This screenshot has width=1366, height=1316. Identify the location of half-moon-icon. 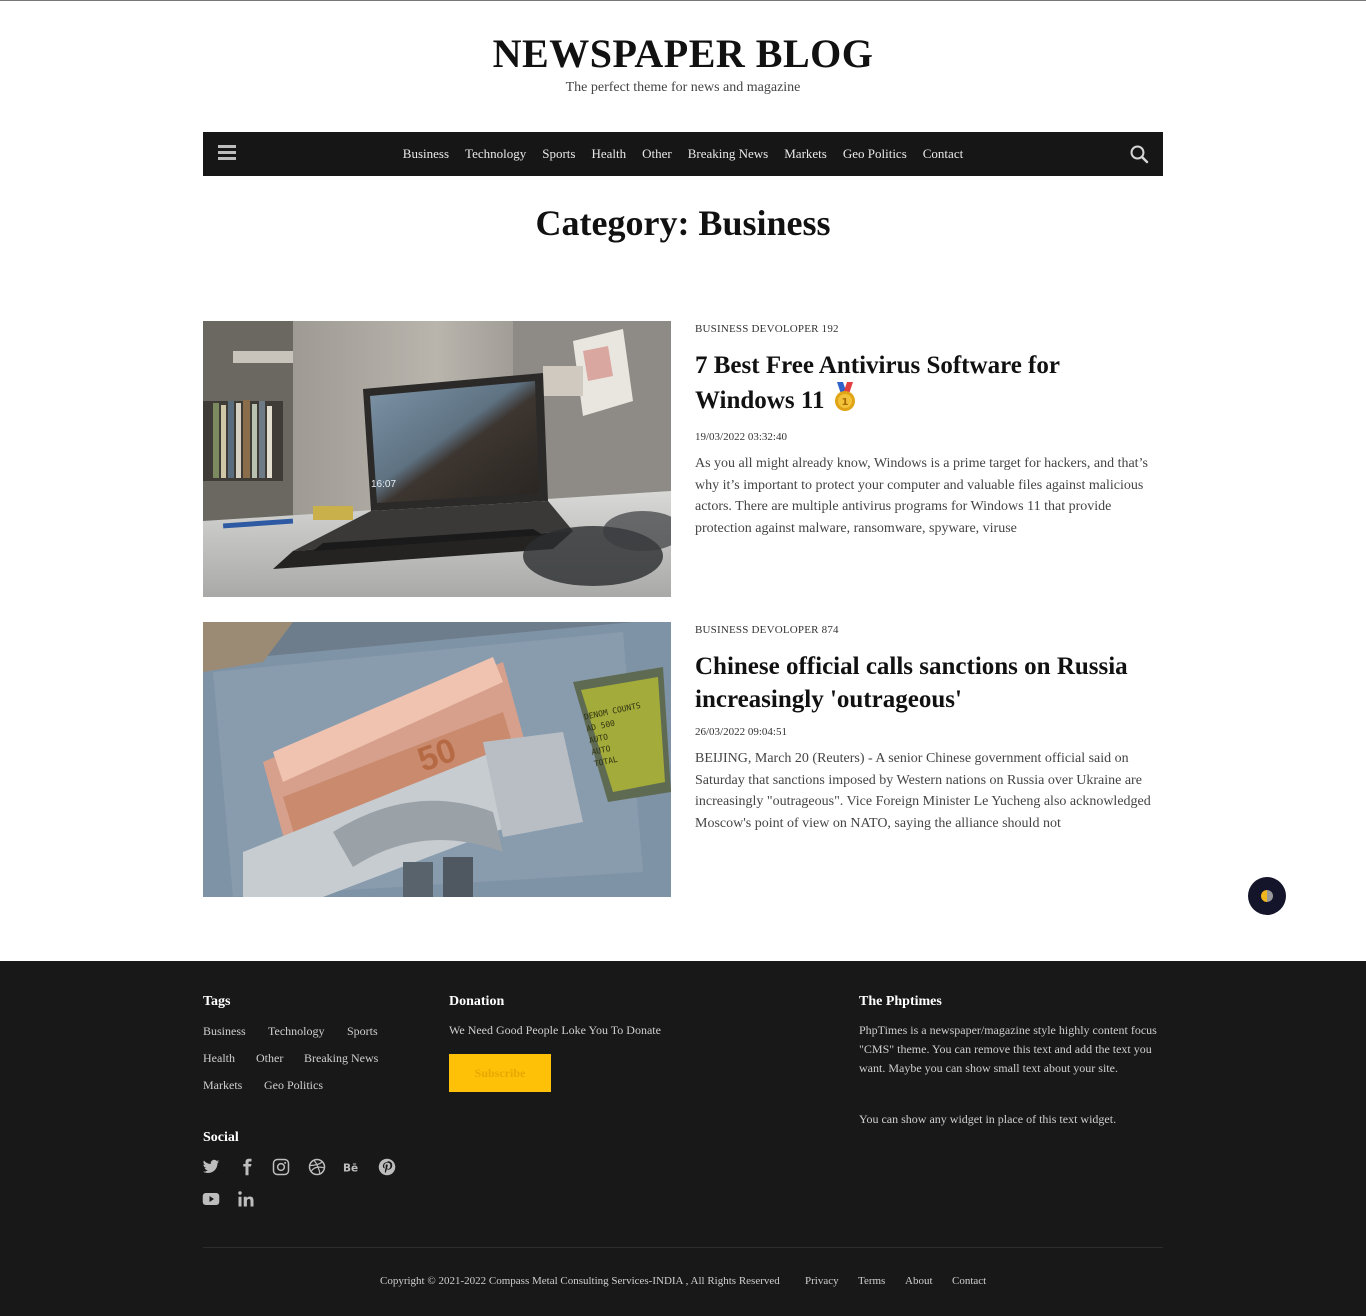
(1267, 896).